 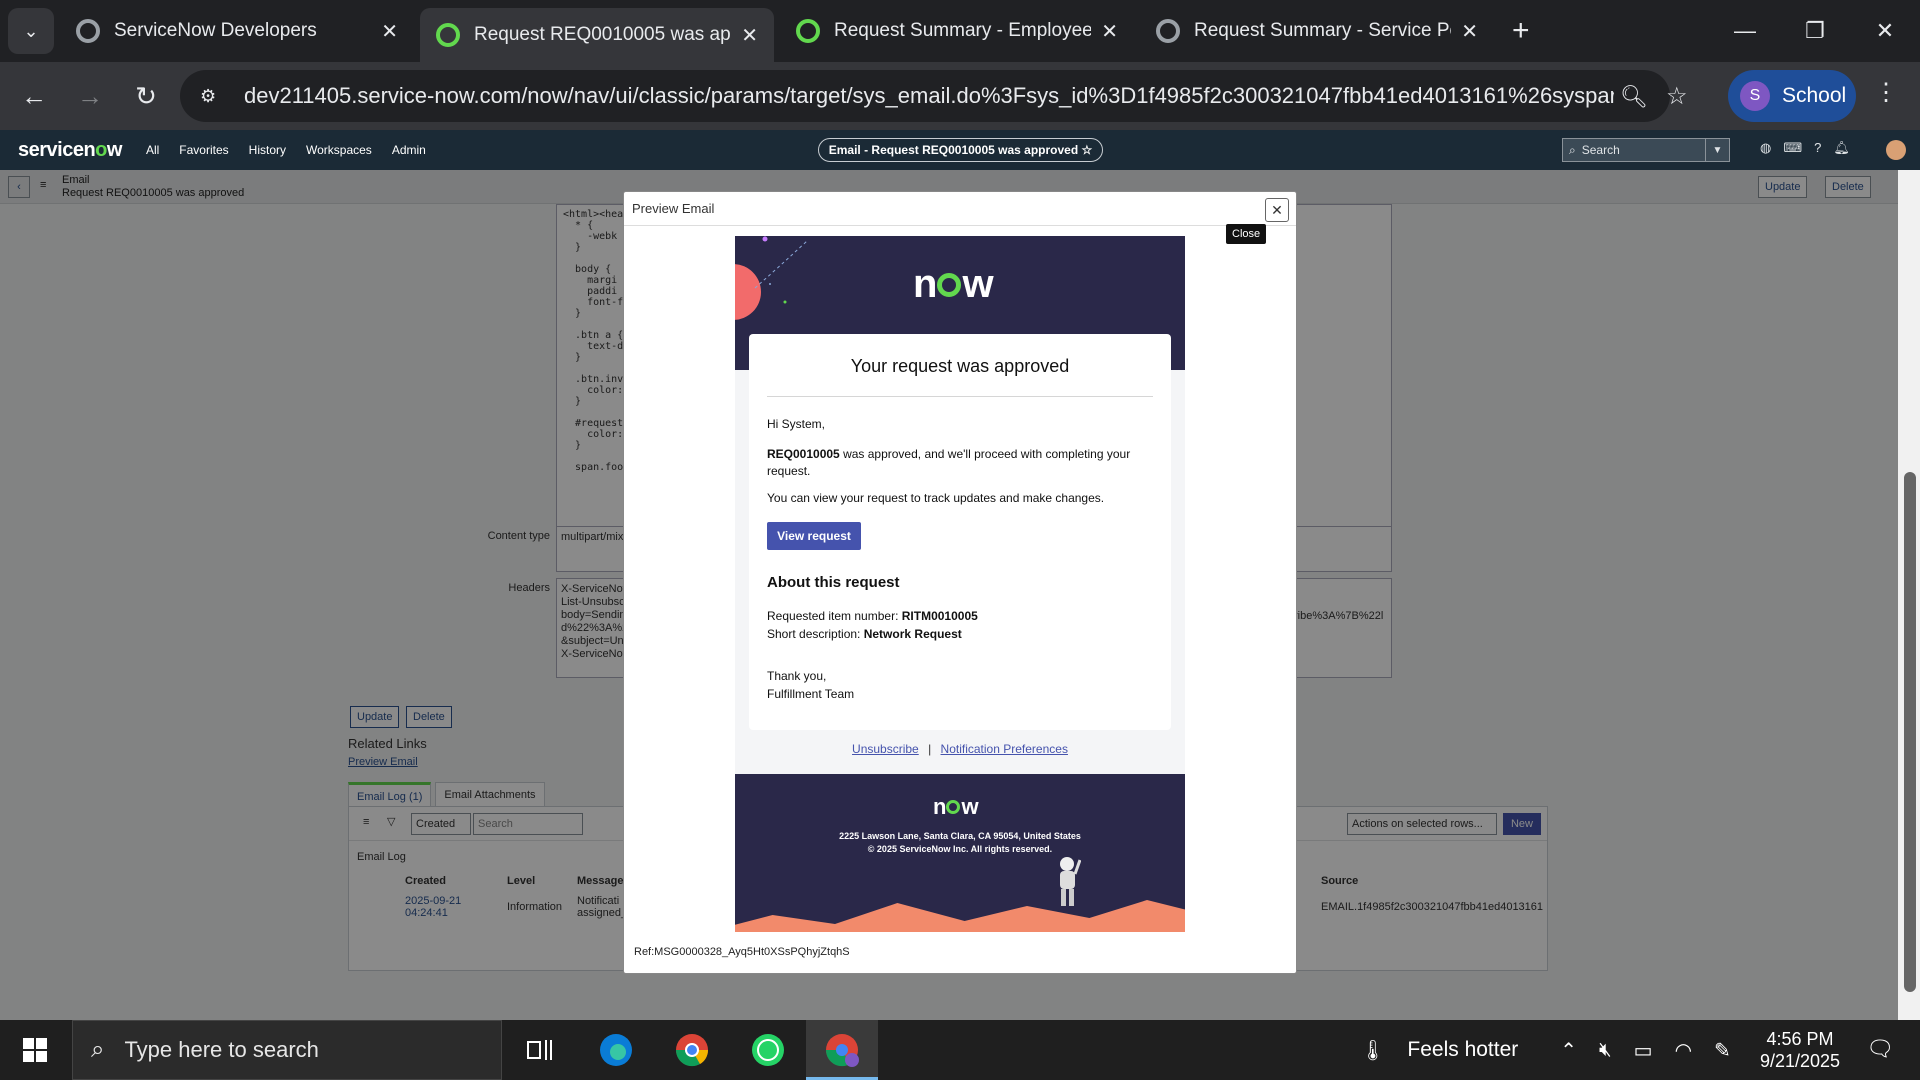 What do you see at coordinates (1634, 97) in the screenshot?
I see `zoom-magnifier-icon: 🔍︎` at bounding box center [1634, 97].